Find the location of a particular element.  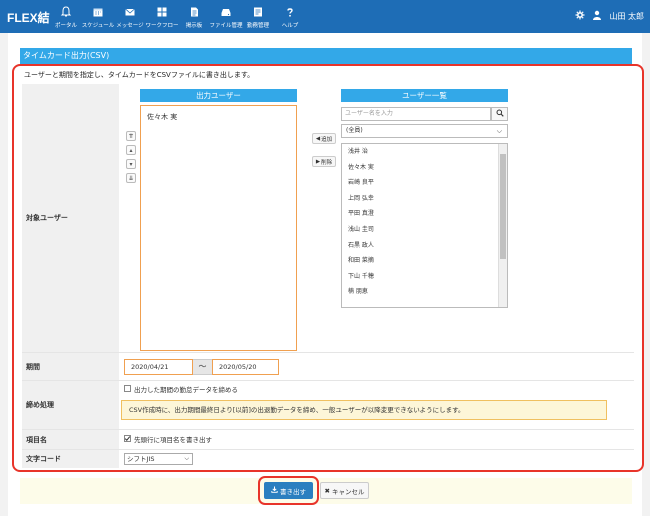

nav-item-board: 掲示板 is located at coordinates (194, 16).